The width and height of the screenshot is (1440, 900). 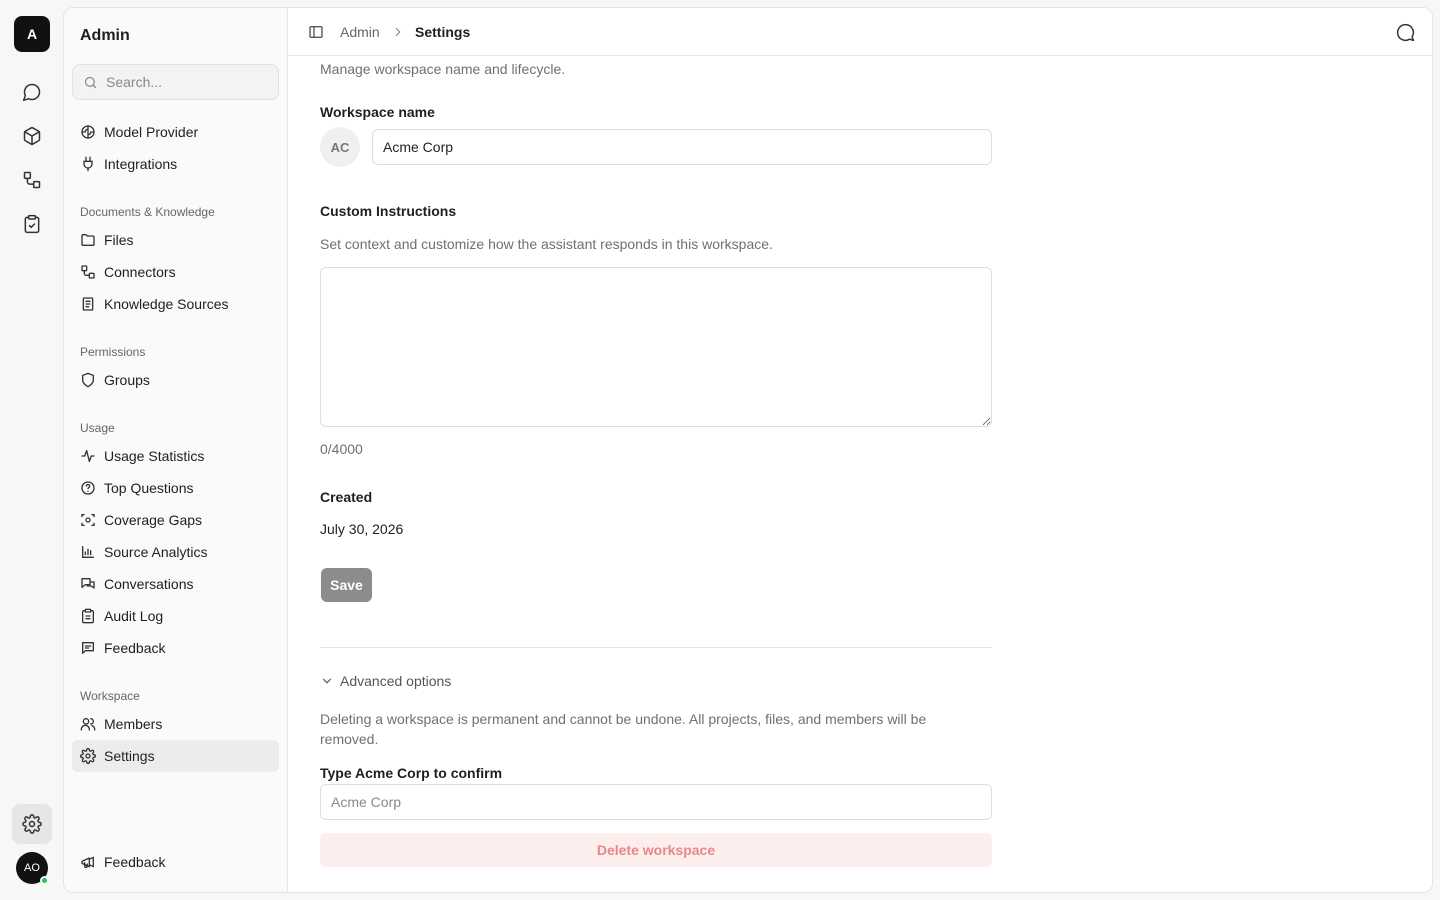 What do you see at coordinates (327, 681) in the screenshot?
I see `chevron-down-icon` at bounding box center [327, 681].